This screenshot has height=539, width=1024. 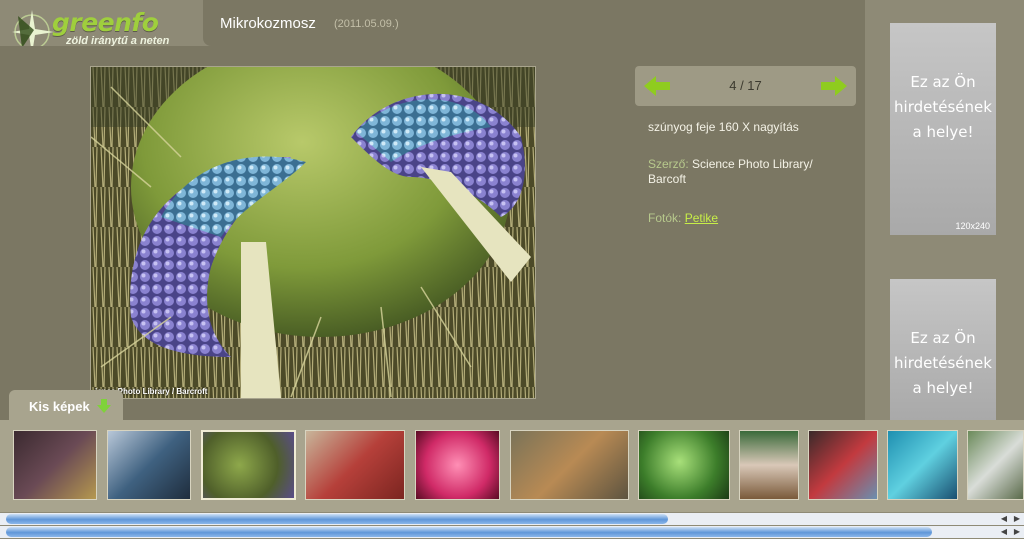 I want to click on photos-author-link: Petike, so click(x=701, y=218).